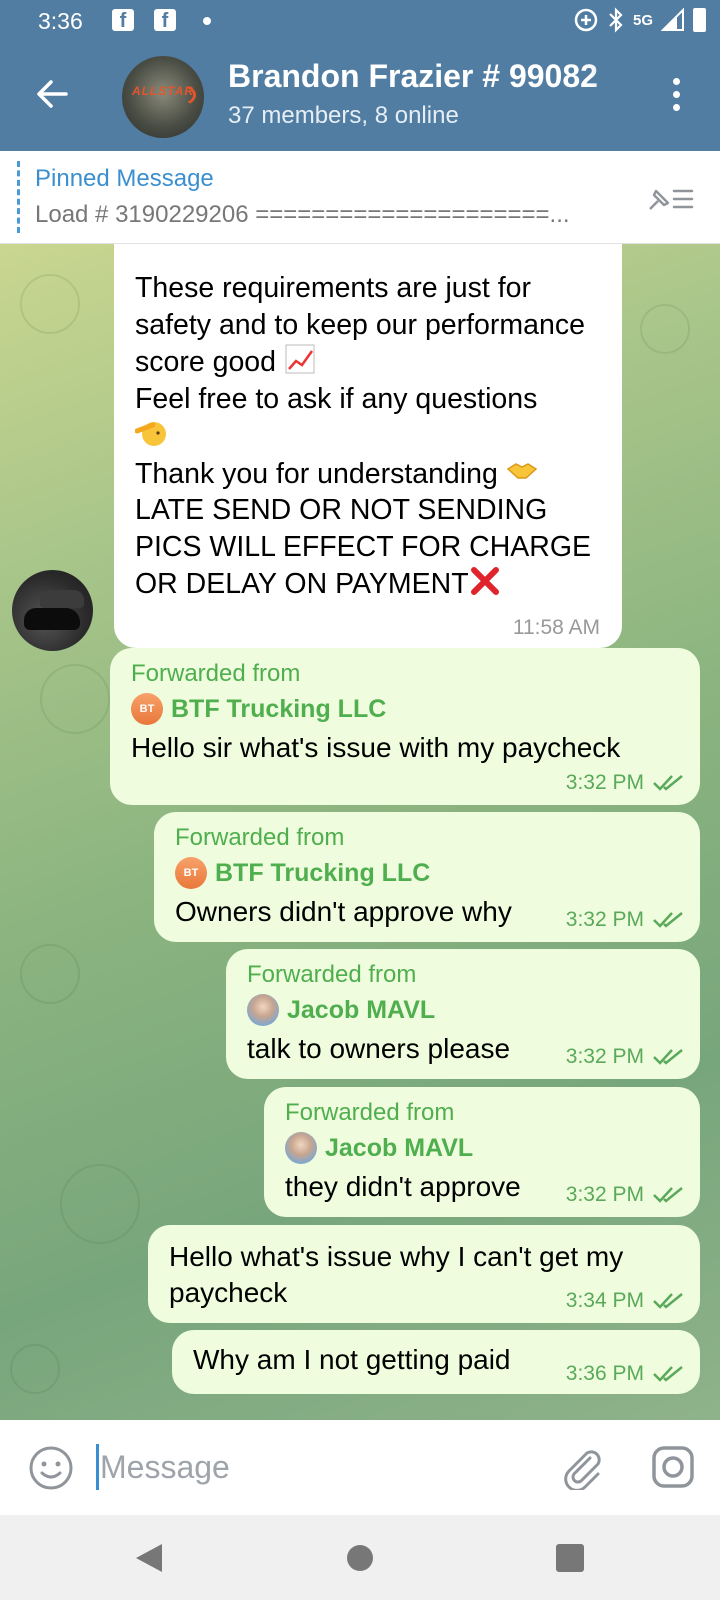  I want to click on emoji-icon, so click(51, 1468).